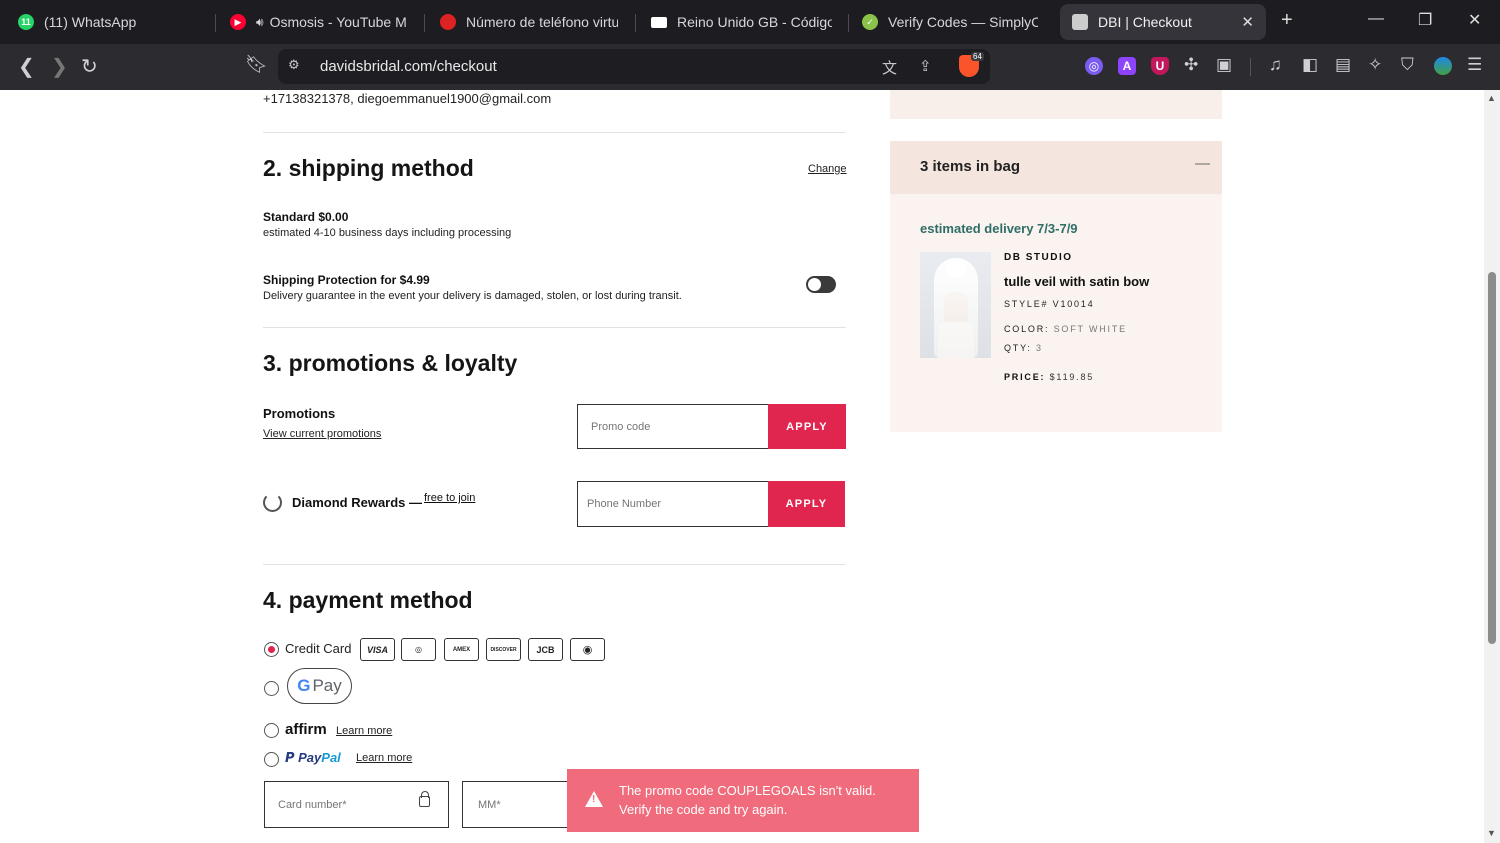  What do you see at coordinates (542, 22) in the screenshot?
I see `tab-title: Número de teléfono virtua` at bounding box center [542, 22].